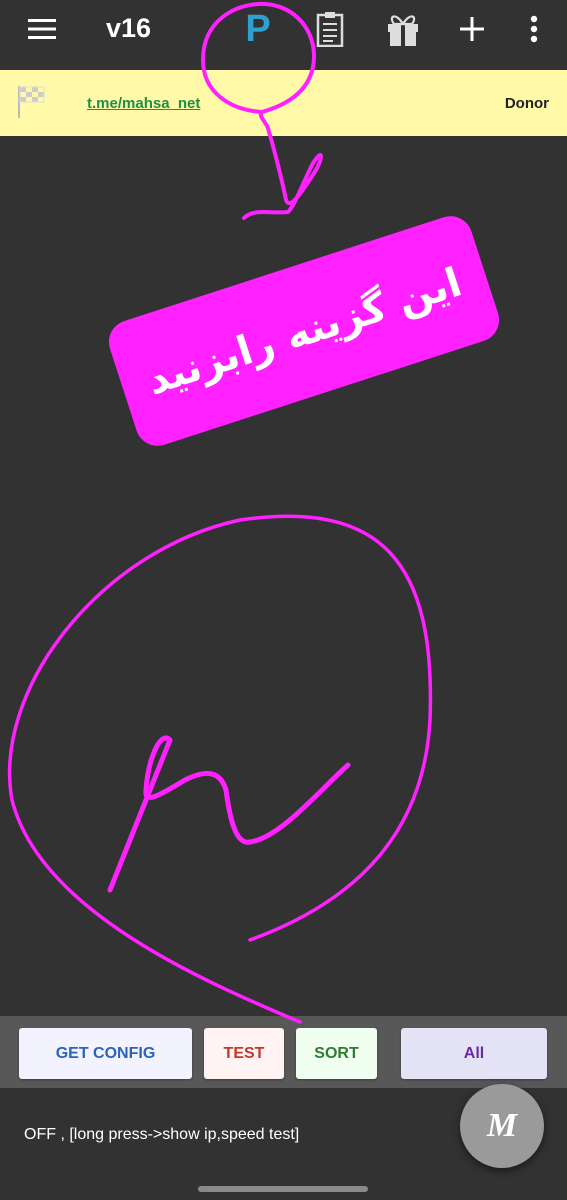 The width and height of the screenshot is (567, 1200). What do you see at coordinates (336, 1053) in the screenshot?
I see `sort-button: SORT` at bounding box center [336, 1053].